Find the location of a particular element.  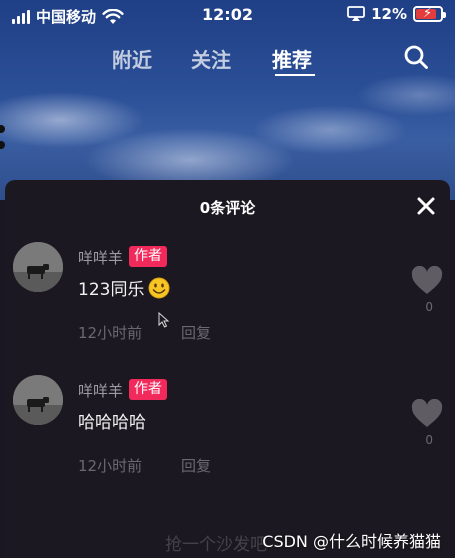

comment-input: 抢一个沙发吧 is located at coordinates (216, 542).